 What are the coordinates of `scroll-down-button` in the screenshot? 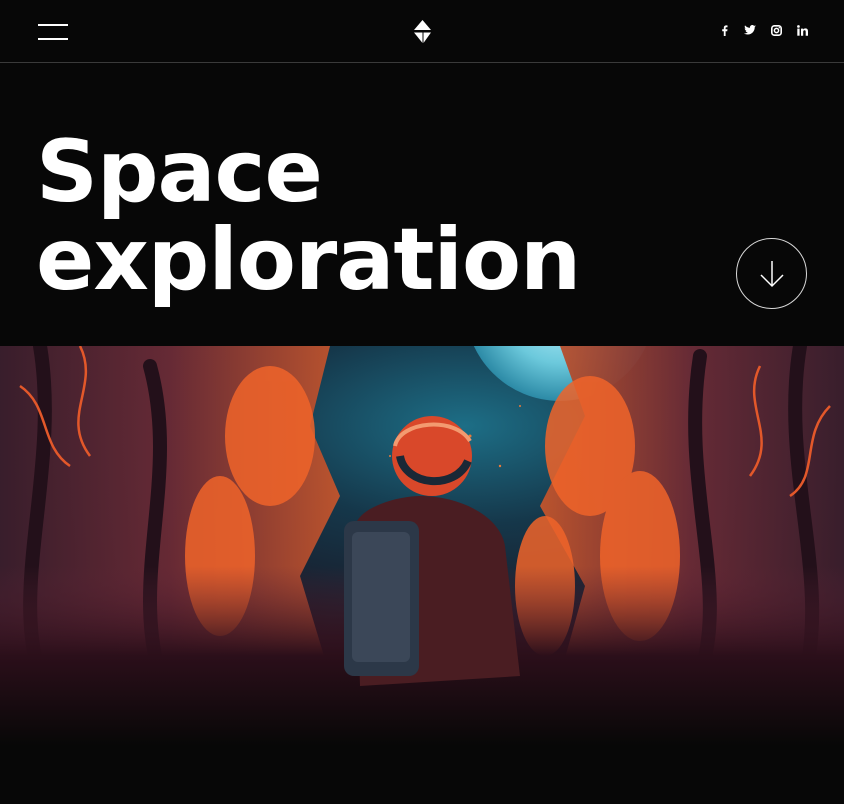 It's located at (771, 273).